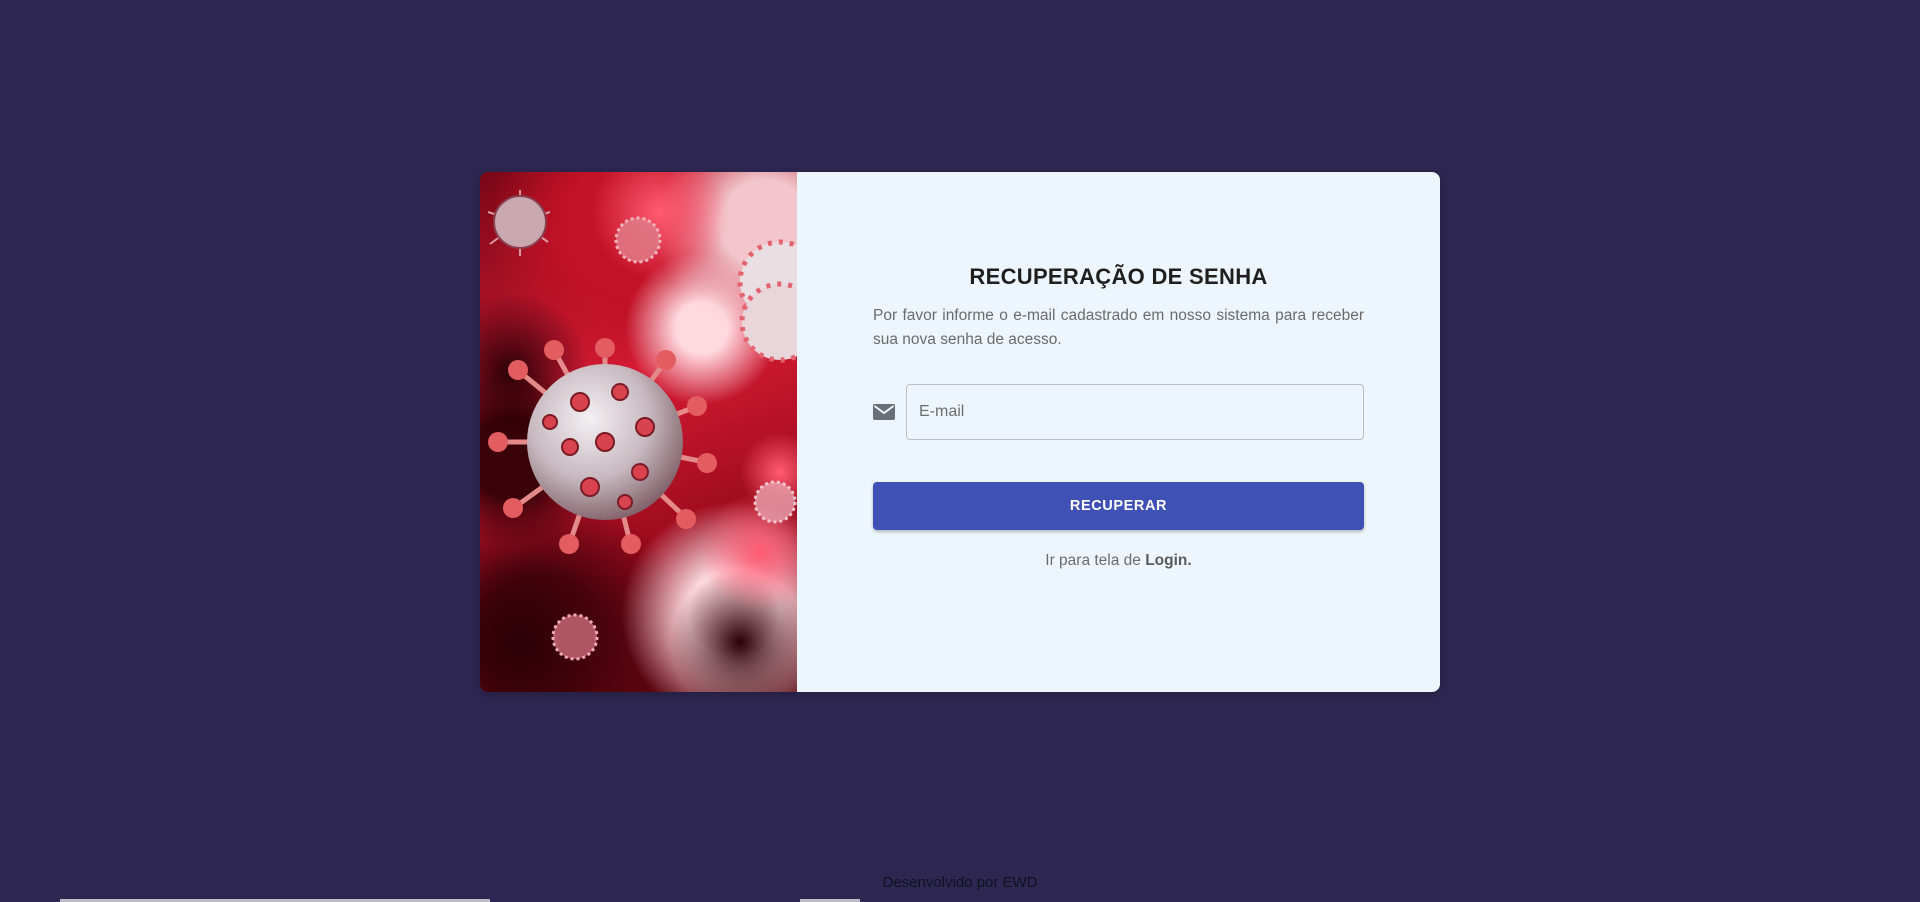  I want to click on virus-illustration, so click(638, 432).